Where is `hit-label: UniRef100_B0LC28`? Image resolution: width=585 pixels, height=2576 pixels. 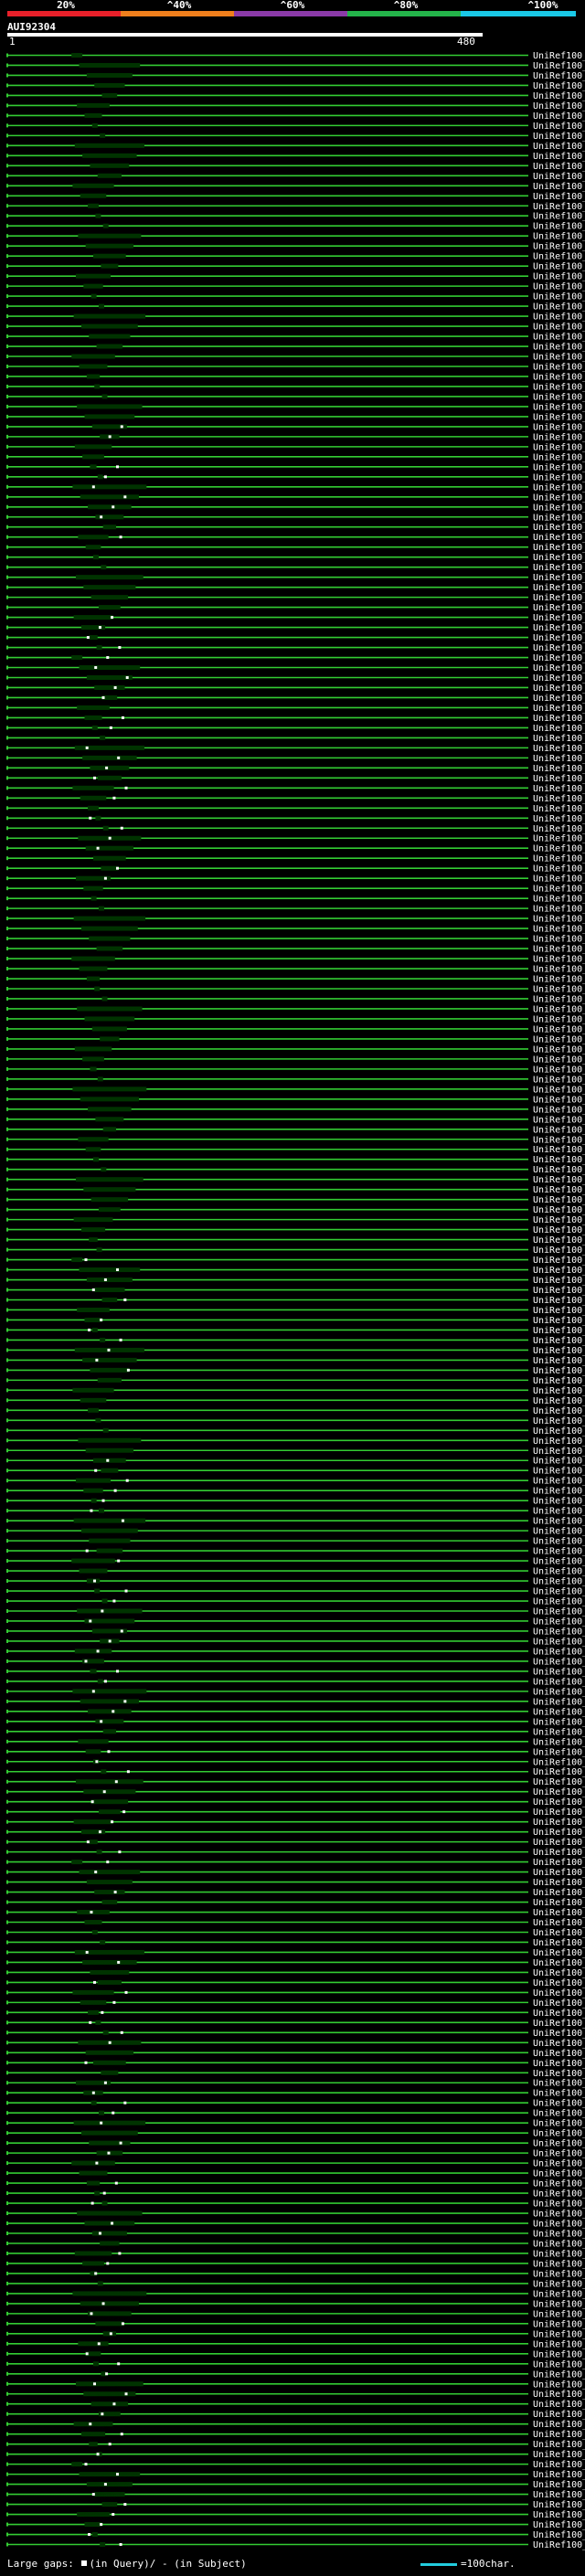 hit-label: UniRef100_B0LC28 is located at coordinates (559, 427).